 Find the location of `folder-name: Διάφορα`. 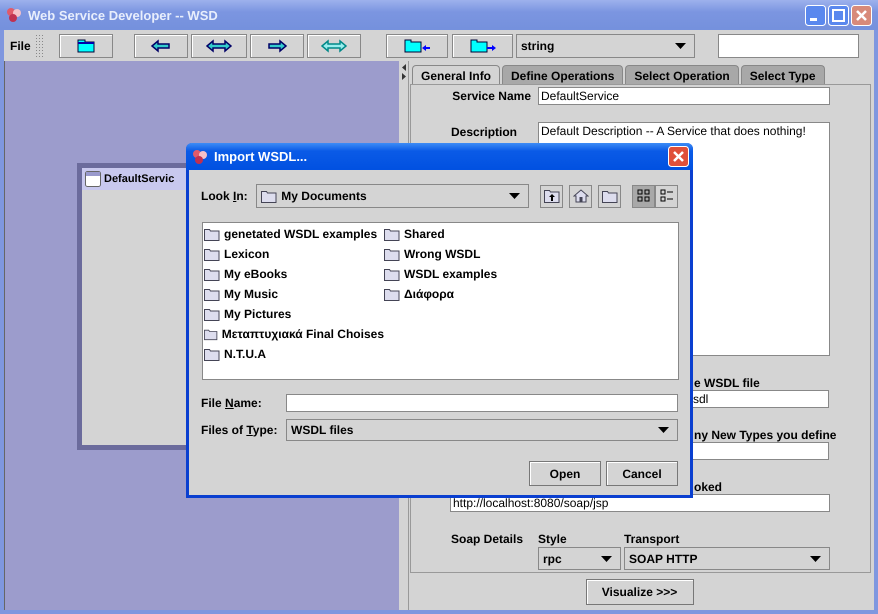

folder-name: Διάφορα is located at coordinates (429, 294).